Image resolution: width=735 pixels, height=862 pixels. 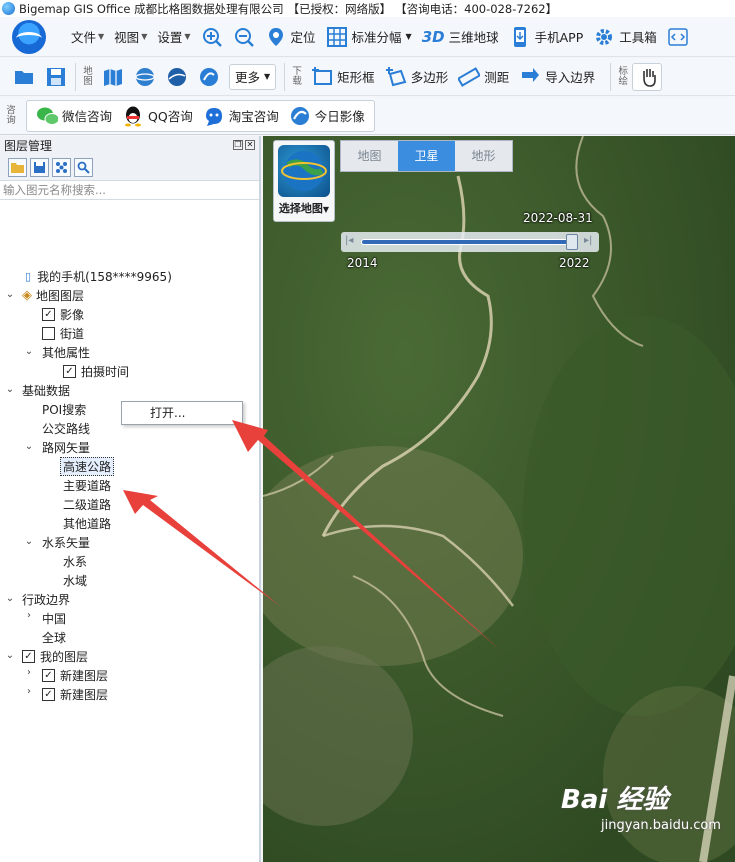 I want to click on tree-item-china: 中国, so click(x=54, y=618).